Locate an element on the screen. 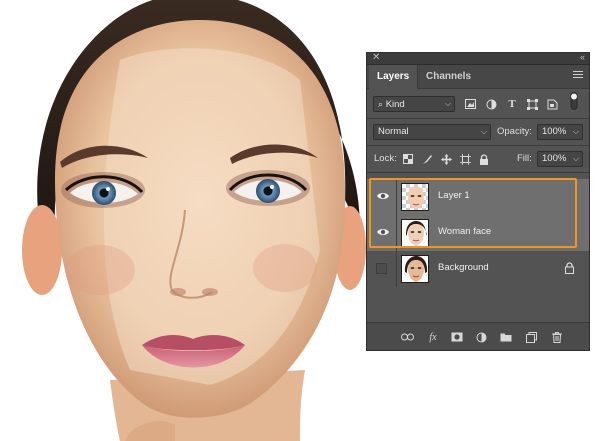  new-layer-icon is located at coordinates (531, 337).